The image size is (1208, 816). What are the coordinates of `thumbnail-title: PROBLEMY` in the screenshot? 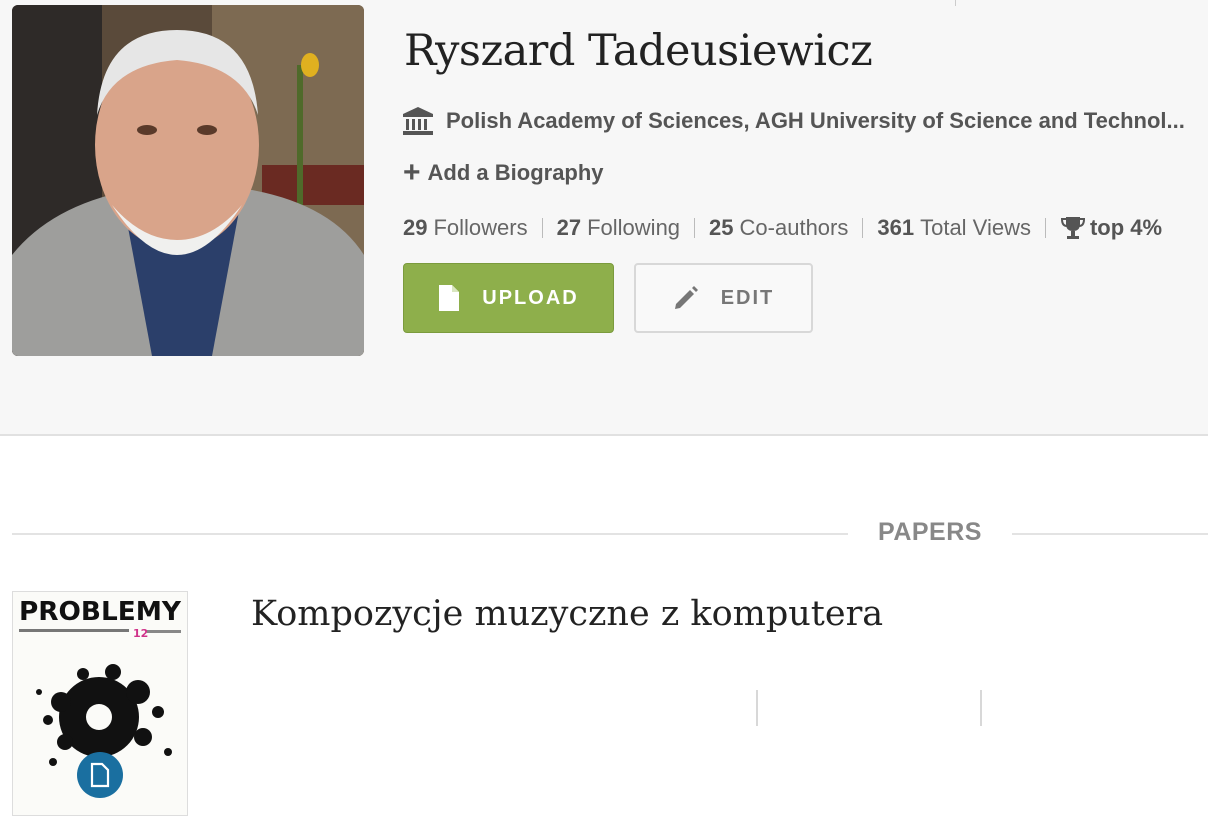 It's located at (100, 612).